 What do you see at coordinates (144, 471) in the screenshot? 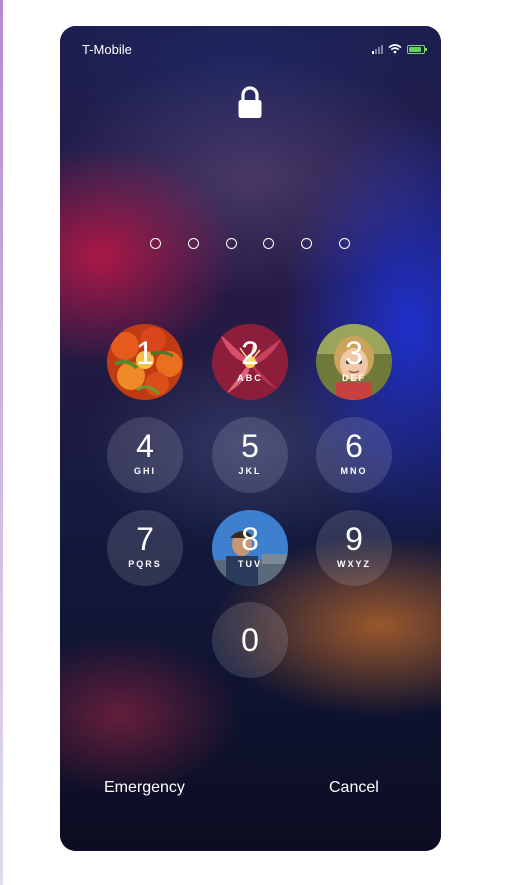
I see `key-letters: GHI` at bounding box center [144, 471].